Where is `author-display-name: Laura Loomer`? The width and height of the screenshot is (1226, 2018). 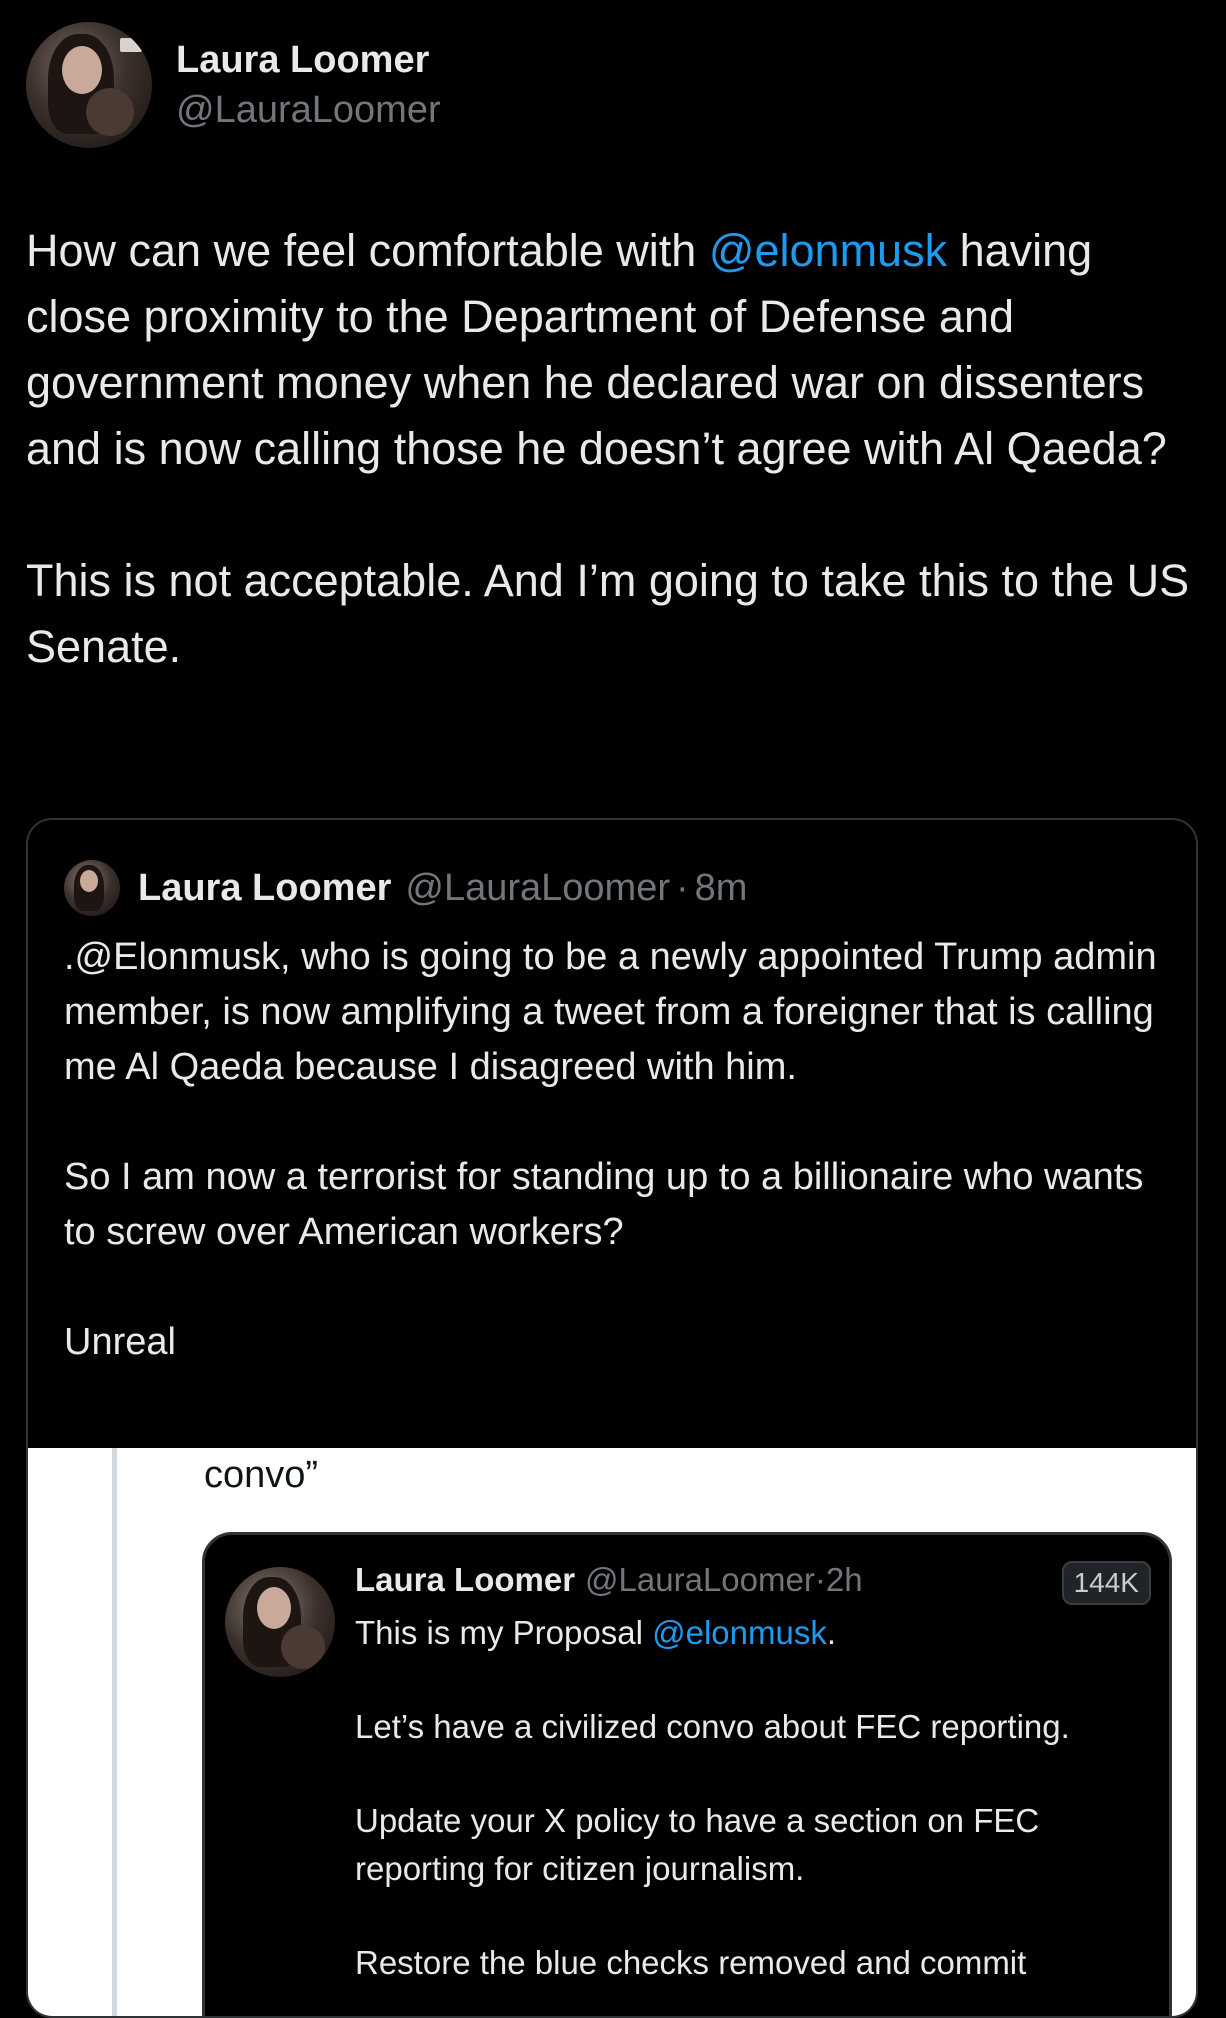 author-display-name: Laura Loomer is located at coordinates (308, 60).